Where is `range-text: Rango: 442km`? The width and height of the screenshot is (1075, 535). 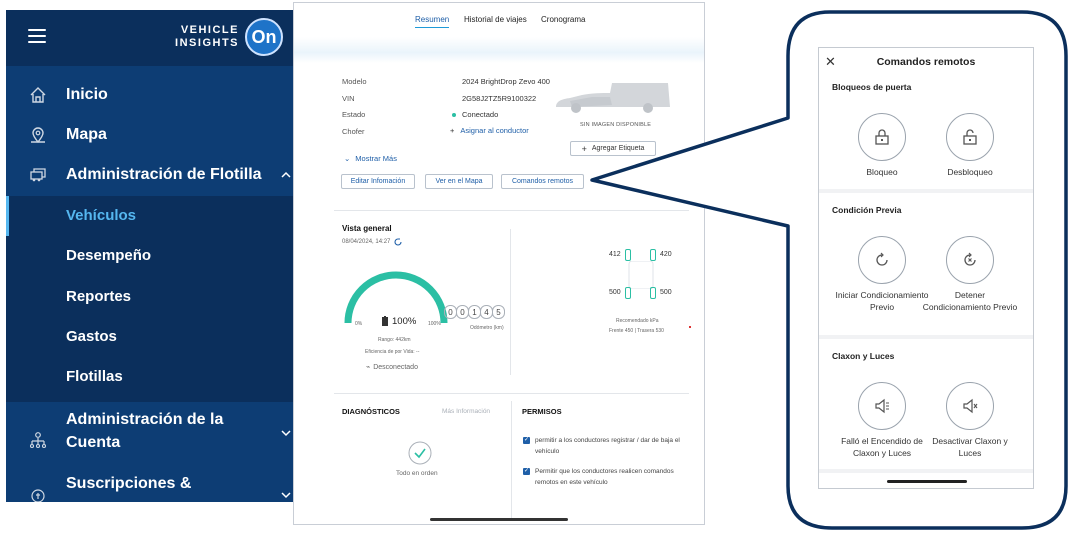
range-text: Rango: 442km is located at coordinates (394, 340).